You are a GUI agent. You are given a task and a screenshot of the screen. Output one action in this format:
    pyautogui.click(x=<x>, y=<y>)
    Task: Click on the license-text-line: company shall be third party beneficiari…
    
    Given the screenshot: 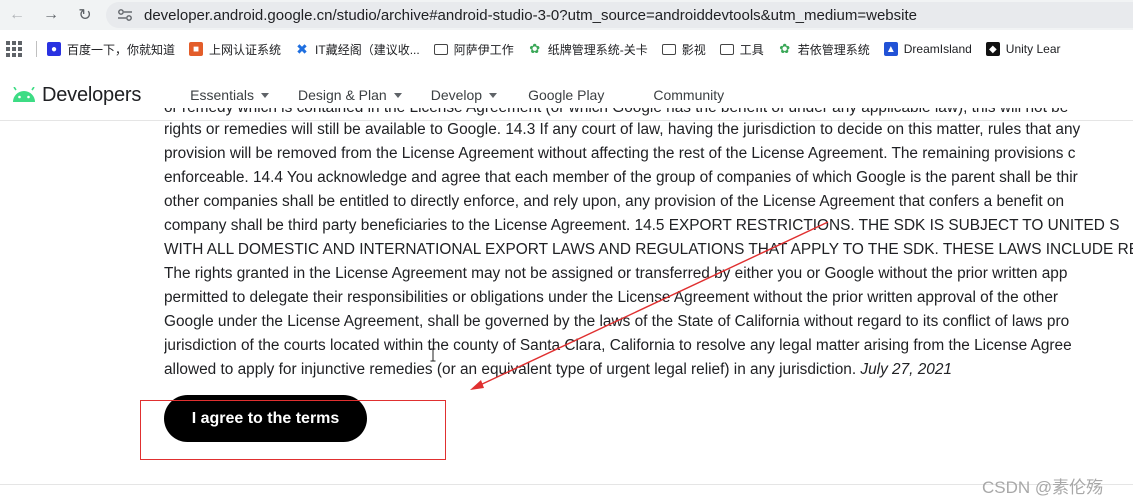 What is the action you would take?
    pyautogui.click(x=642, y=225)
    